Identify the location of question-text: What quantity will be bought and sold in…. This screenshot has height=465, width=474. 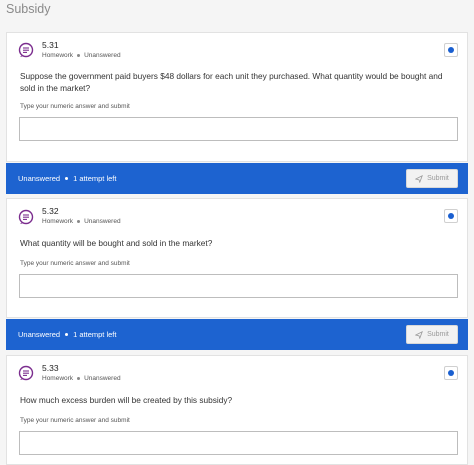
(116, 243).